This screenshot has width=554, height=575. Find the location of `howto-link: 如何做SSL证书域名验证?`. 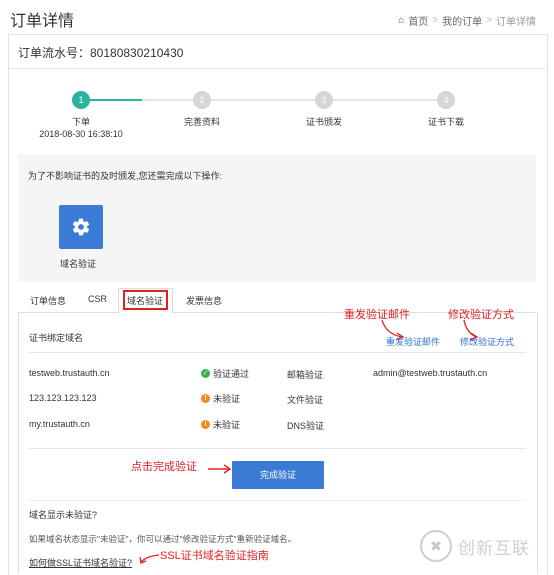

howto-link: 如何做SSL证书域名验证? is located at coordinates (80, 562).